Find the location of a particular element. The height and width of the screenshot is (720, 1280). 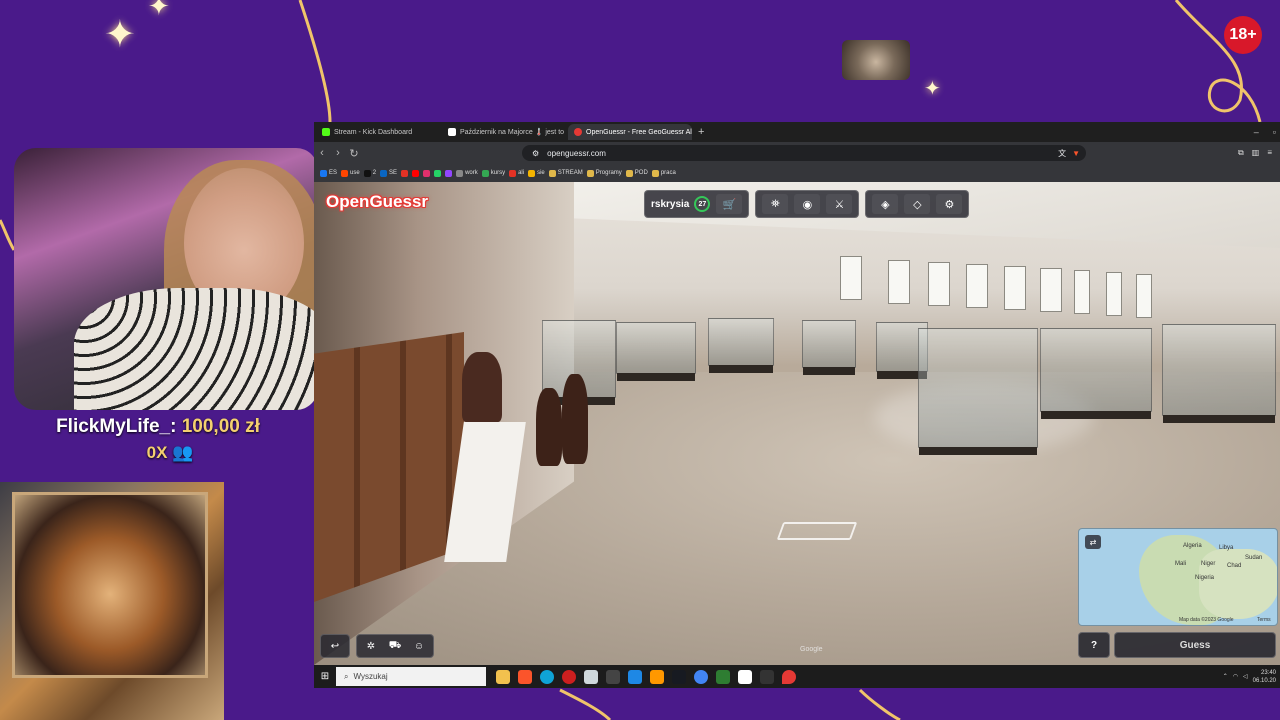

layers-icon: ◈ is located at coordinates (885, 204).